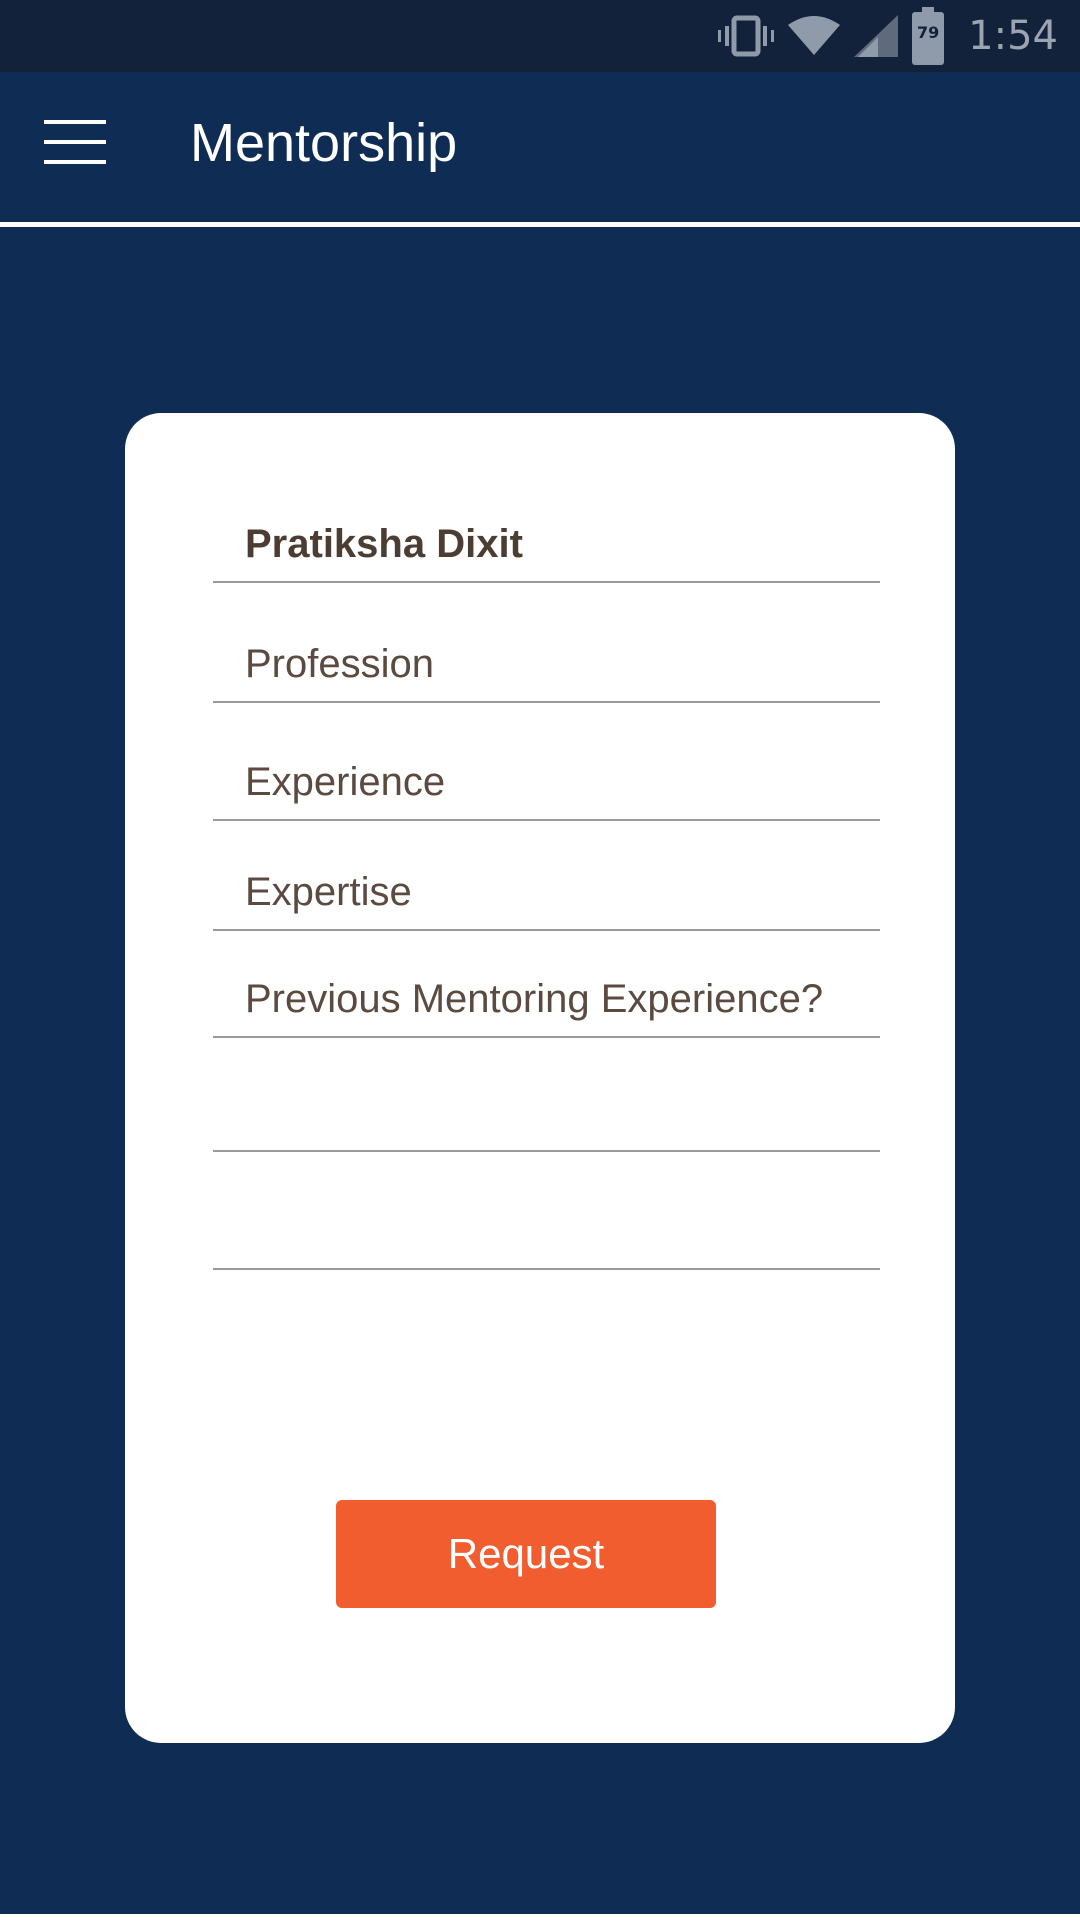 The height and width of the screenshot is (1920, 1080). Describe the element at coordinates (928, 32) in the screenshot. I see `battery-level-text: 79` at that location.